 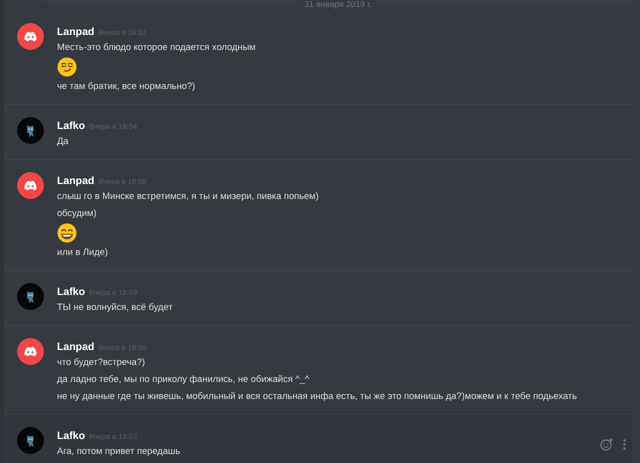 I want to click on message-text: Ага, потом привет передашь, so click(x=119, y=451).